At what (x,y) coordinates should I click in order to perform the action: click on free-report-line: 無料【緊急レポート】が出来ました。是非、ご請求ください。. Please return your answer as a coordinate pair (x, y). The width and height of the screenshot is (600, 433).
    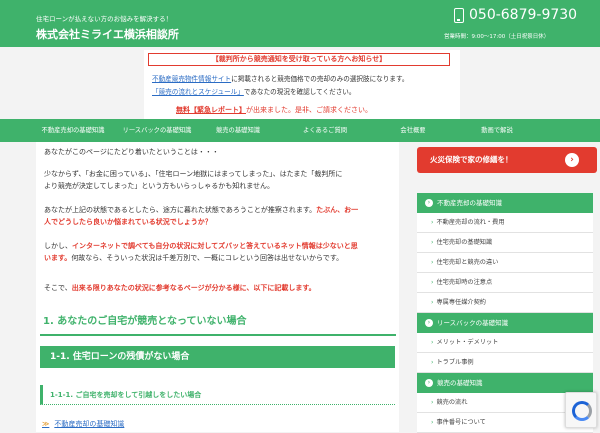
    Looking at the image, I should click on (274, 110).